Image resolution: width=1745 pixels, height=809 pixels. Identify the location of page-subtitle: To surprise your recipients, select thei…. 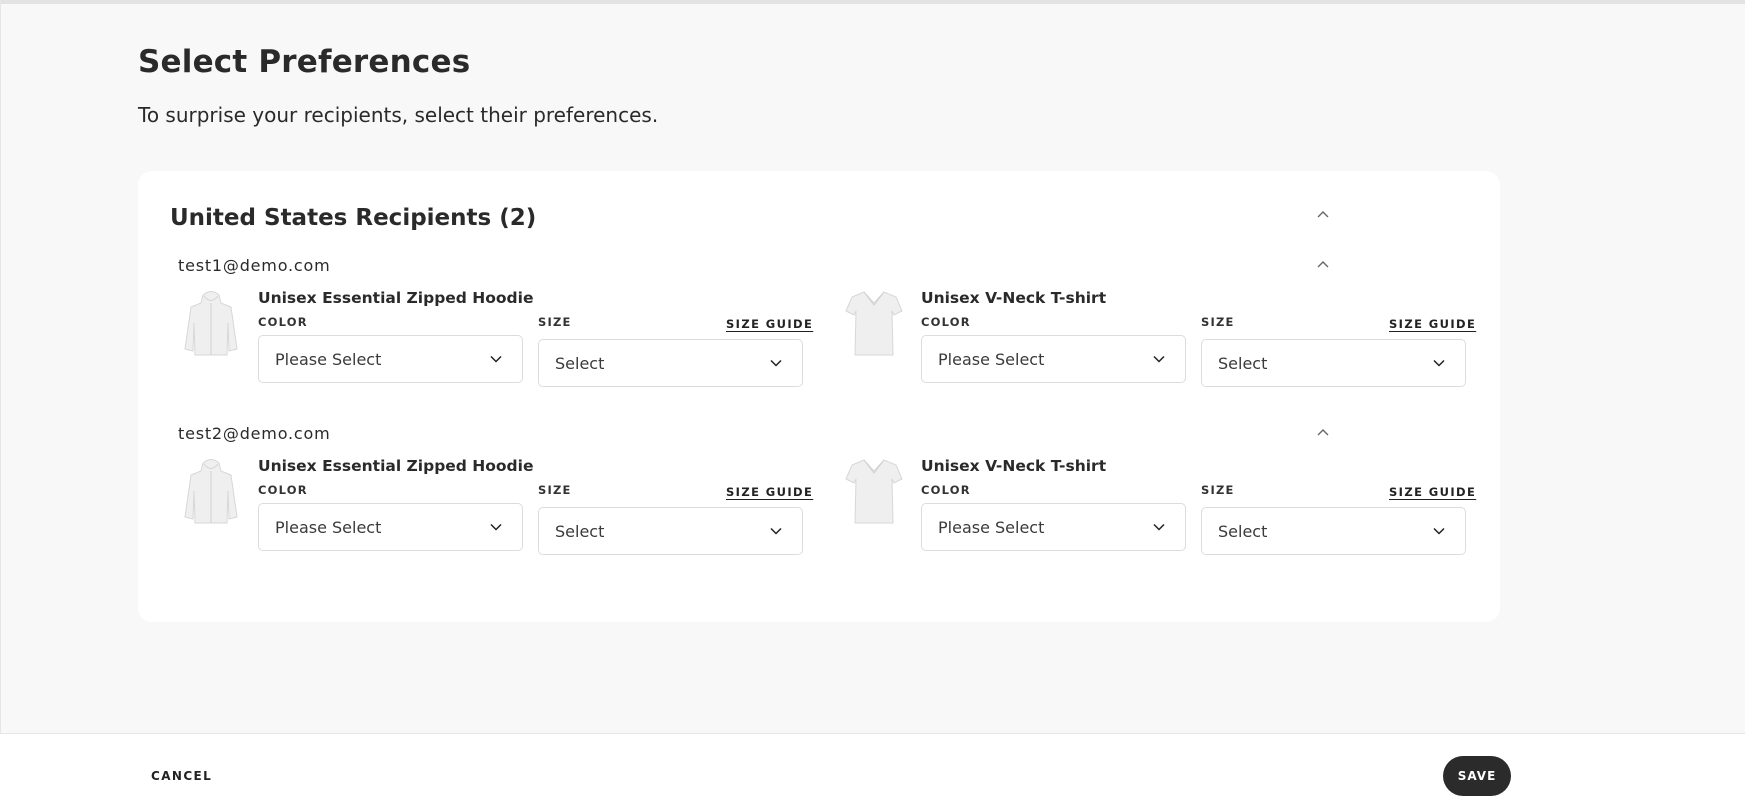
(398, 115).